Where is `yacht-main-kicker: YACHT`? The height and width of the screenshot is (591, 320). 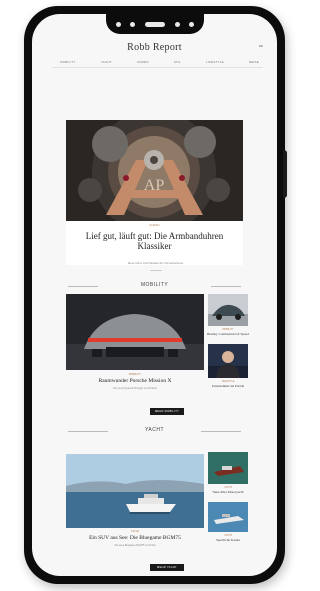 yacht-main-kicker: YACHT is located at coordinates (135, 531).